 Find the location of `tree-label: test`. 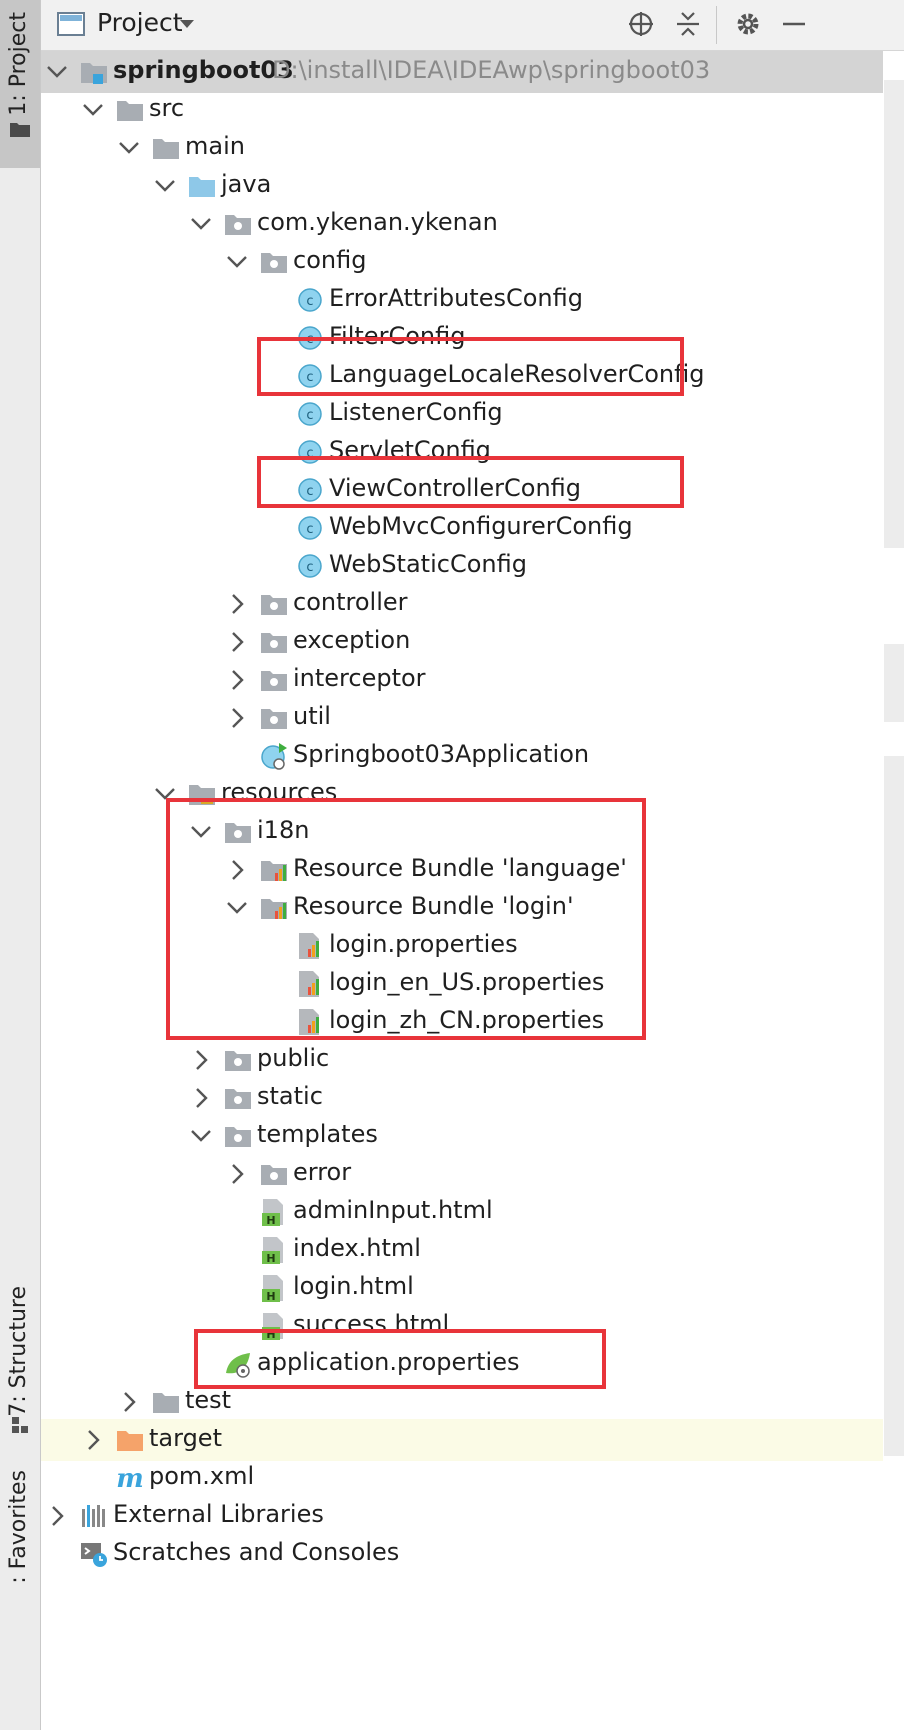

tree-label: test is located at coordinates (208, 1400).